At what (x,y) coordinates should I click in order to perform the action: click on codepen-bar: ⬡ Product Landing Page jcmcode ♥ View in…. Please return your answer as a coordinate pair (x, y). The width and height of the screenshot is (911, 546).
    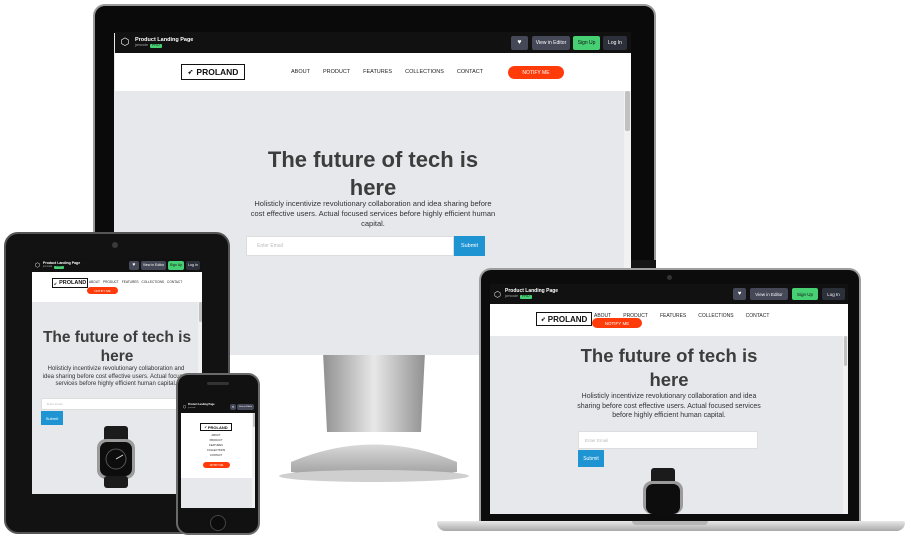
    Looking at the image, I should click on (218, 406).